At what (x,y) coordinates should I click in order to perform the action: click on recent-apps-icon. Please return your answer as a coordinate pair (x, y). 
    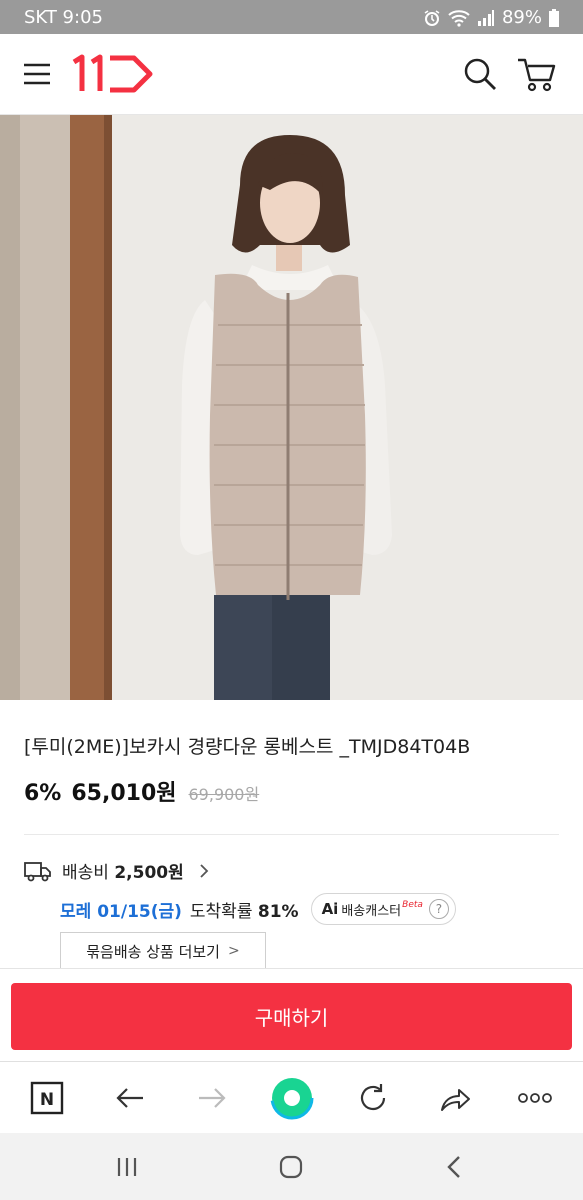
    Looking at the image, I should click on (127, 1167).